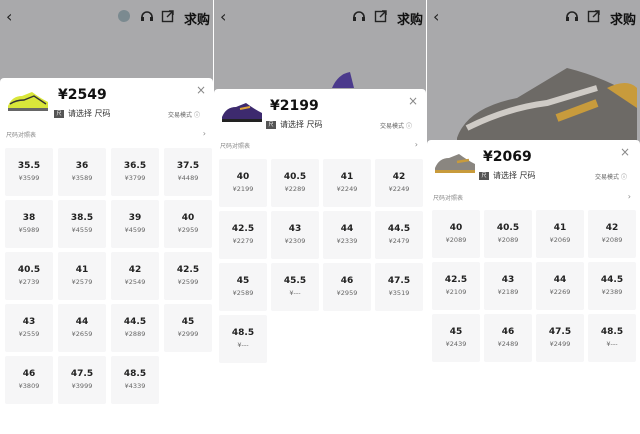 This screenshot has height=434, width=640. I want to click on size-price: ¥2069, so click(560, 240).